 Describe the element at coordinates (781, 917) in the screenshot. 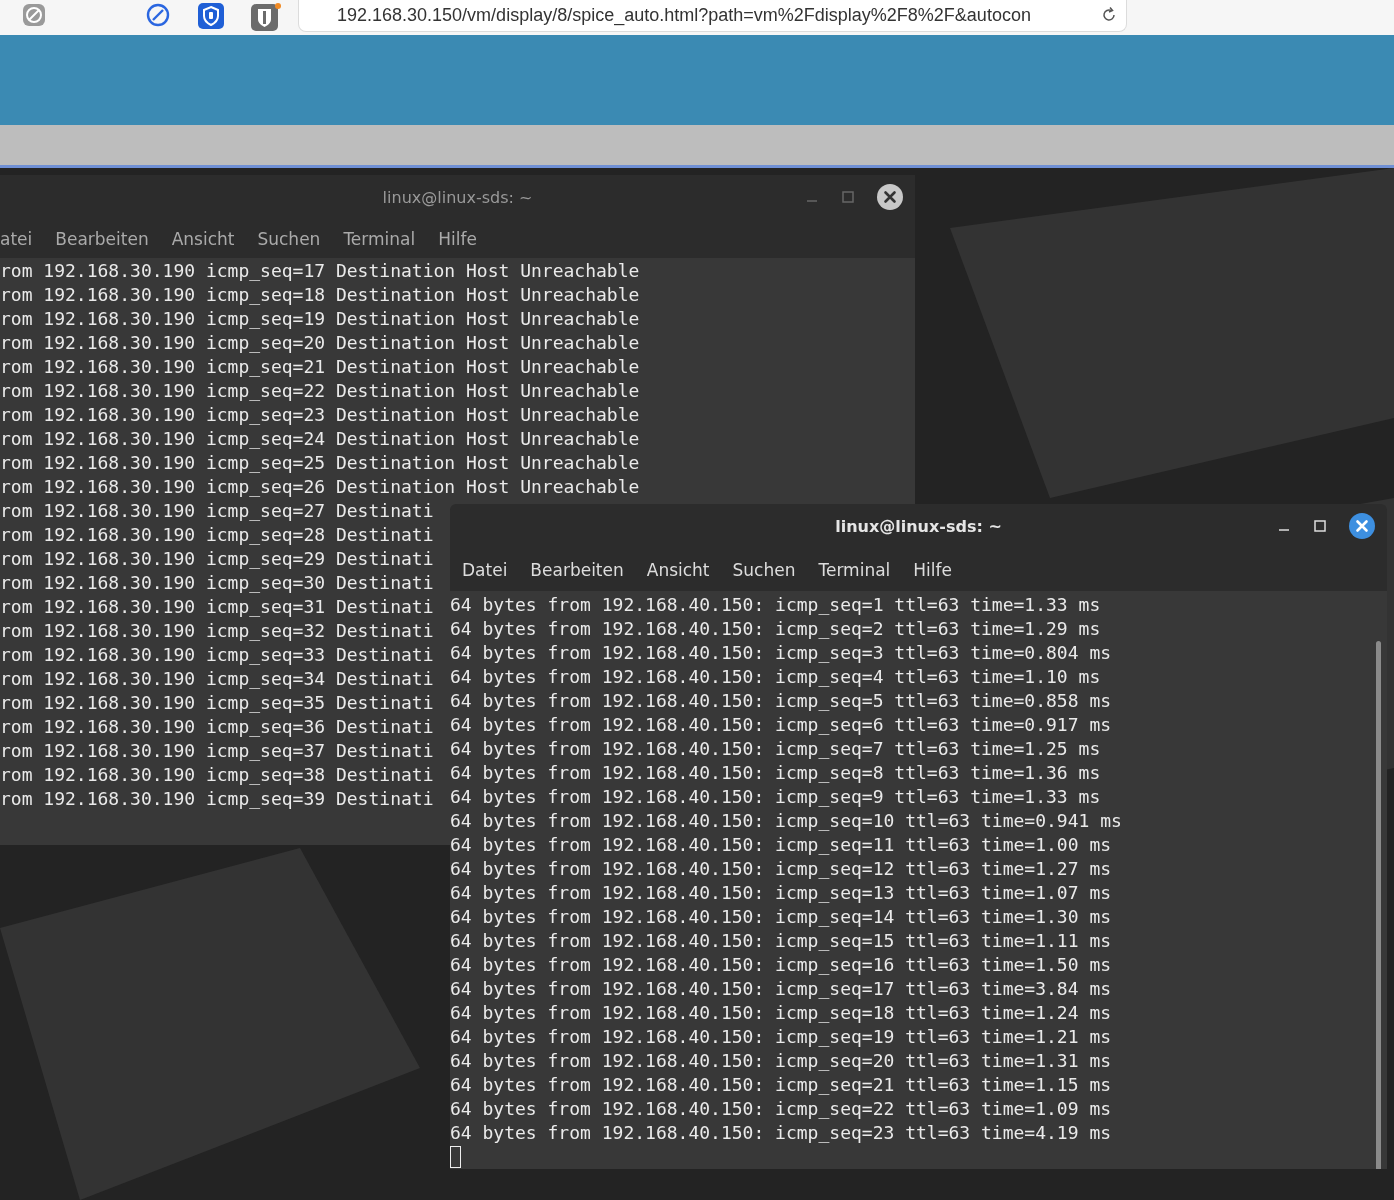

I see `terminal-line: 64 bytes from 192.168.40.150: icmp_seq=14 ttl=63 time=1.30 ms` at that location.